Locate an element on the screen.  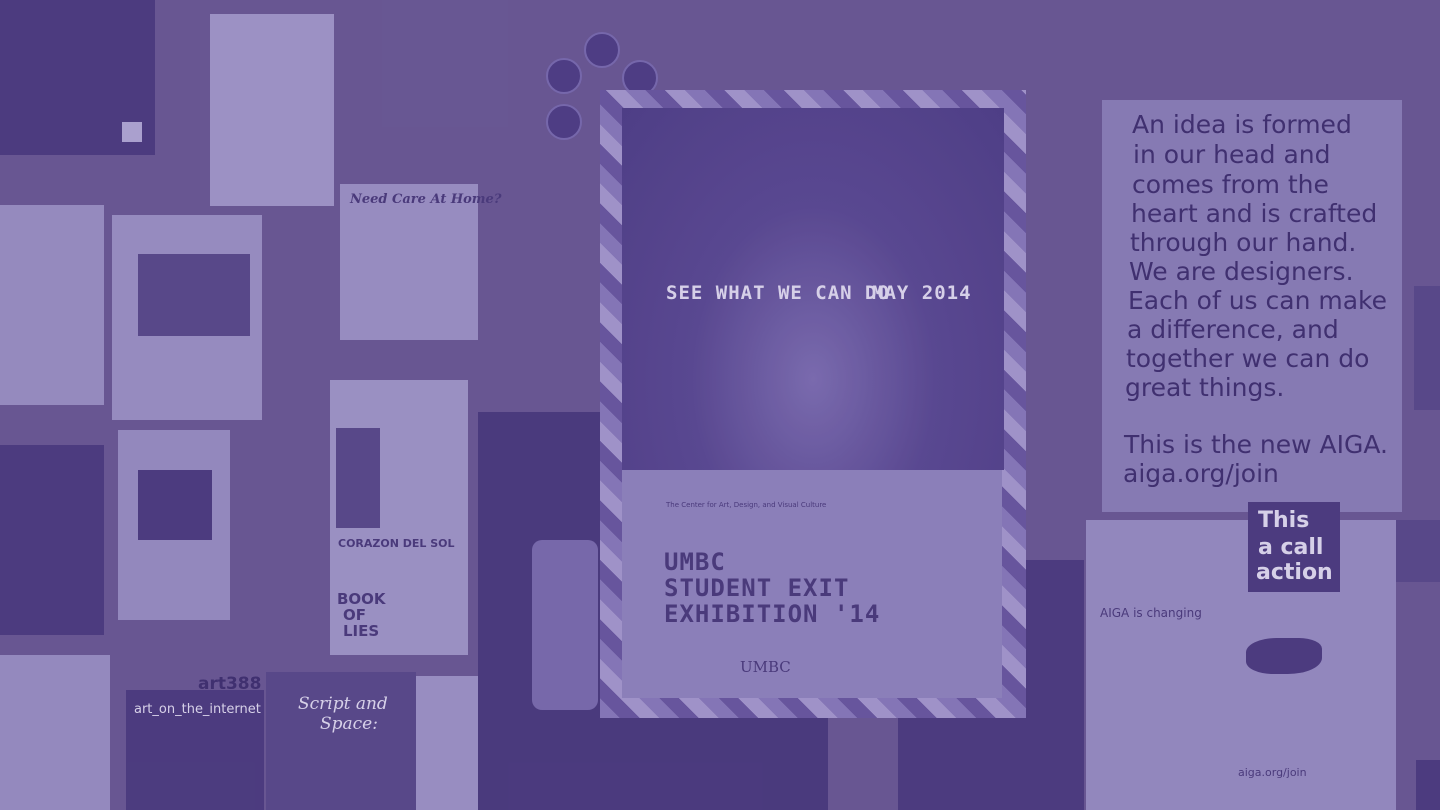
aiga-line-10: great things. is located at coordinates (1205, 387).